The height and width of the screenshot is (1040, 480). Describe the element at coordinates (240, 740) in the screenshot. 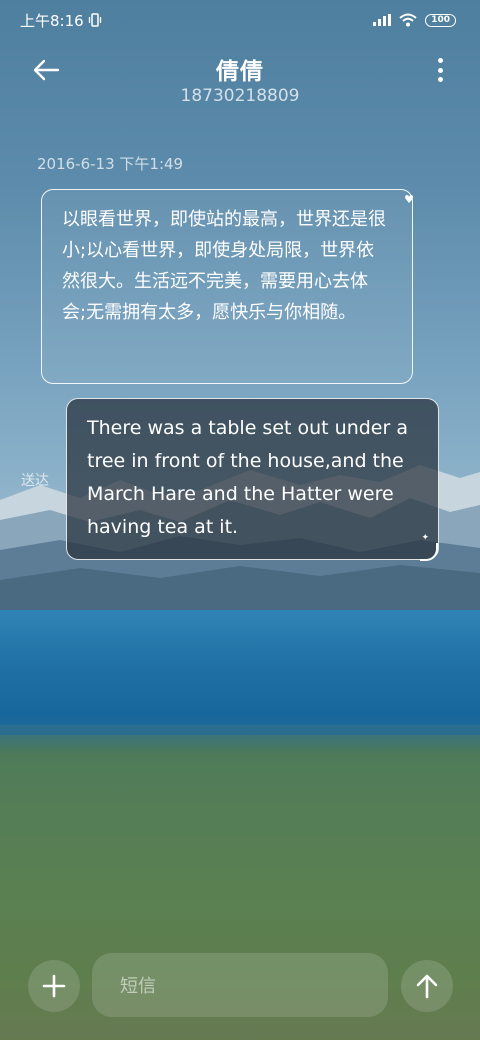

I see `shoreline` at that location.